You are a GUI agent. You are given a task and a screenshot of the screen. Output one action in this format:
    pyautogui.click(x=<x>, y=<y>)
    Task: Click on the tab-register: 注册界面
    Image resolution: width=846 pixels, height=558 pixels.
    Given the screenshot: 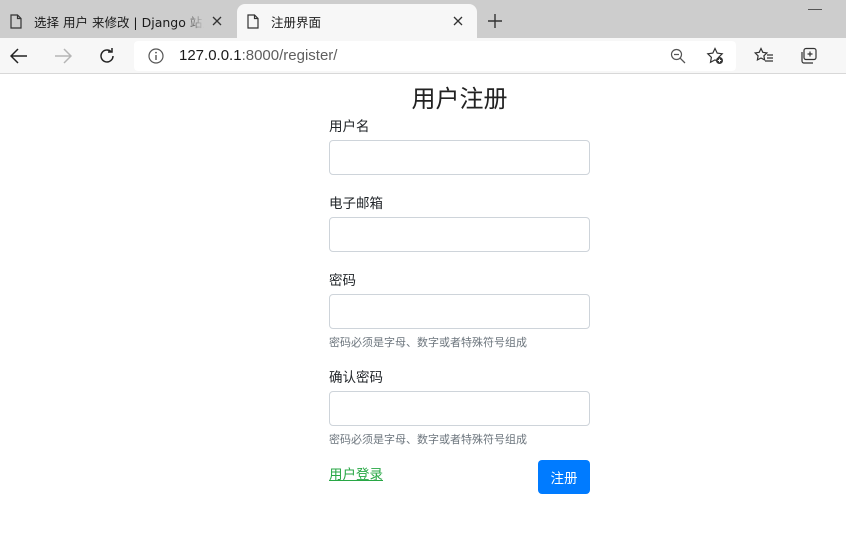 What is the action you would take?
    pyautogui.click(x=357, y=21)
    